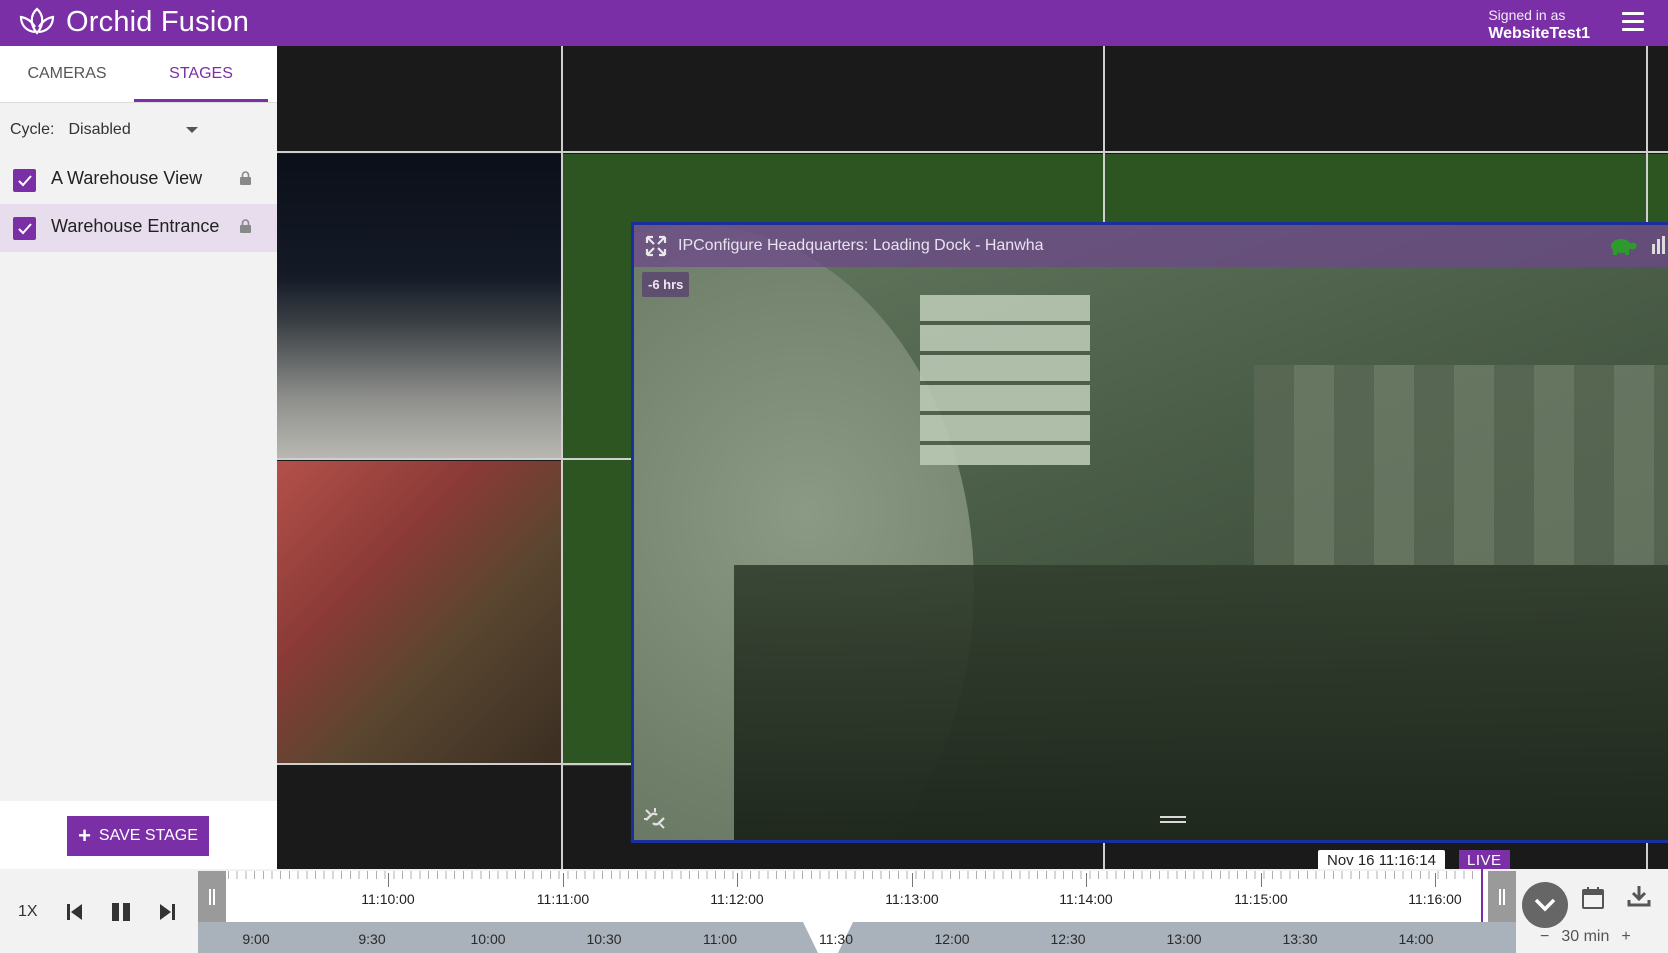 This screenshot has width=1668, height=953. I want to click on save-stage-button: + SAVE STAGE, so click(138, 836).